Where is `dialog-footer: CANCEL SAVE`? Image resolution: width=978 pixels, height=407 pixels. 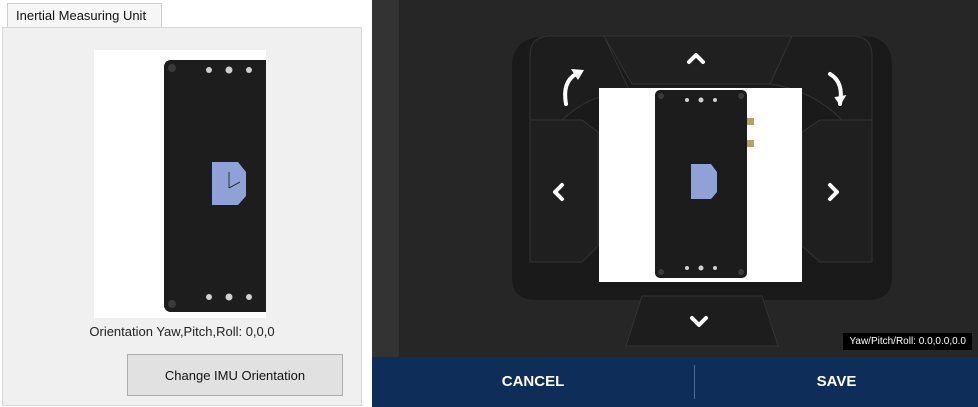
dialog-footer: CANCEL SAVE is located at coordinates (675, 382).